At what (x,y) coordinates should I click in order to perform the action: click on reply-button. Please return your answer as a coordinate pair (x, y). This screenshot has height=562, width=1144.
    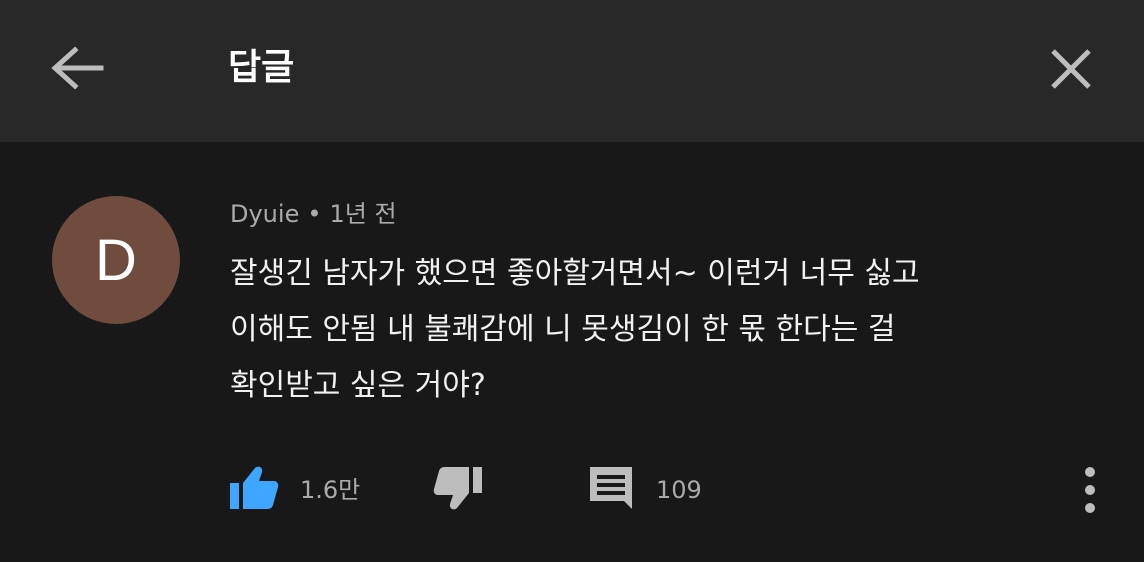
    Looking at the image, I should click on (611, 488).